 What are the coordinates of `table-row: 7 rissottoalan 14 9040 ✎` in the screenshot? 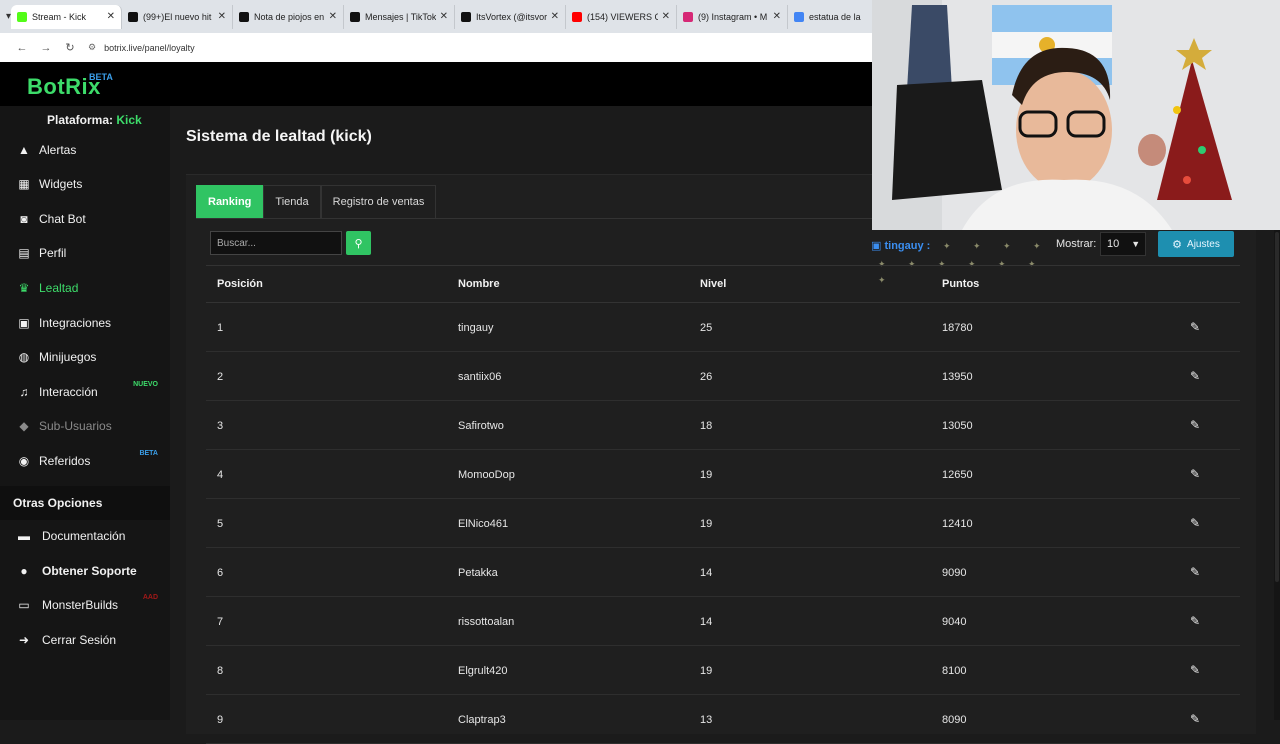 It's located at (723, 621).